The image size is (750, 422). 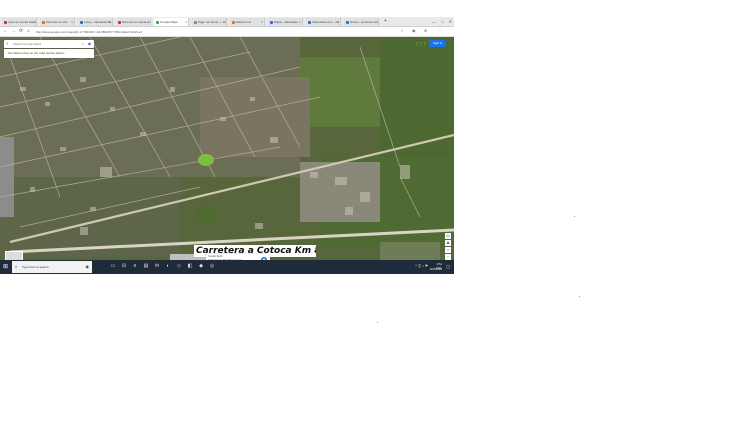 I want to click on browser-menu-icon: ⋮, so click(x=440, y=31).